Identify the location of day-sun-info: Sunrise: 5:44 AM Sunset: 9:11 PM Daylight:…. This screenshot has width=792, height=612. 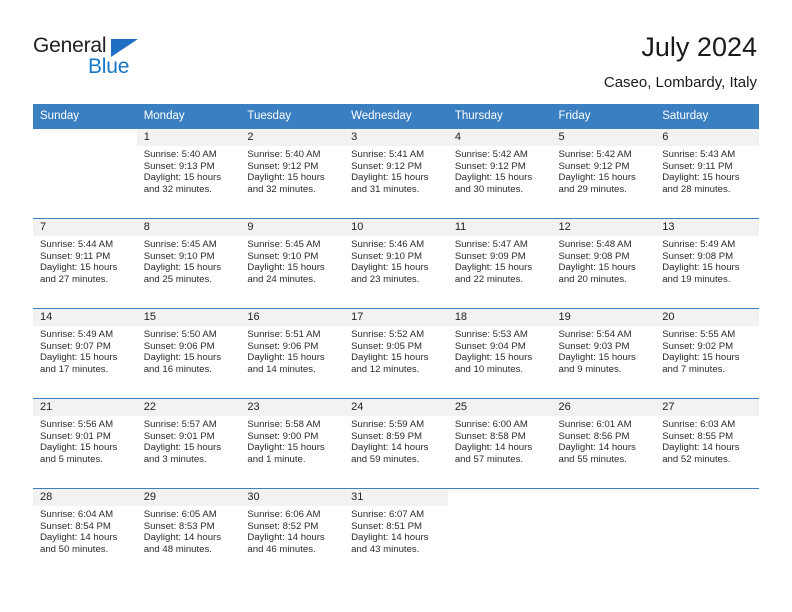
(85, 260).